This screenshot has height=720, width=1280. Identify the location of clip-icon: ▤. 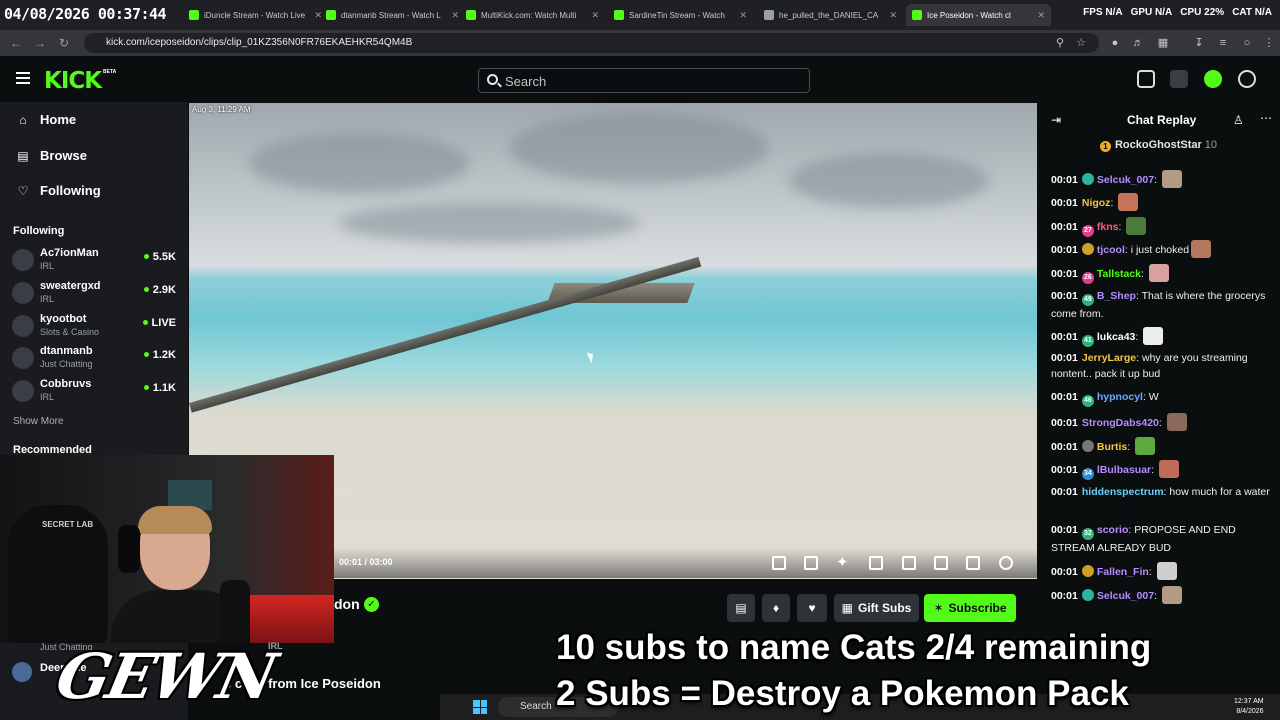
(741, 608).